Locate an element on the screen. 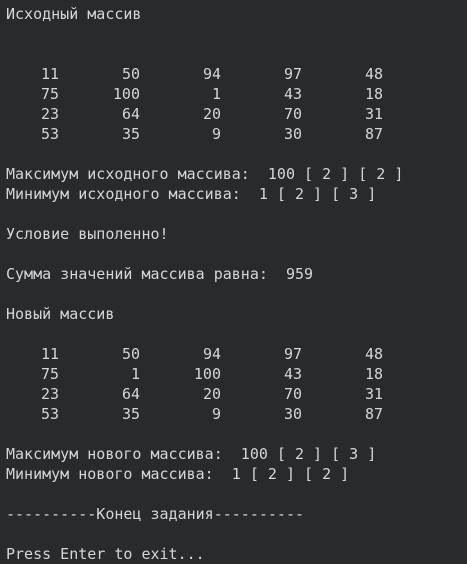 Image resolution: width=467 pixels, height=564 pixels. original-min-line: Минимум исходного массива: 1 [ 2 ] [ 3 ] is located at coordinates (191, 194).